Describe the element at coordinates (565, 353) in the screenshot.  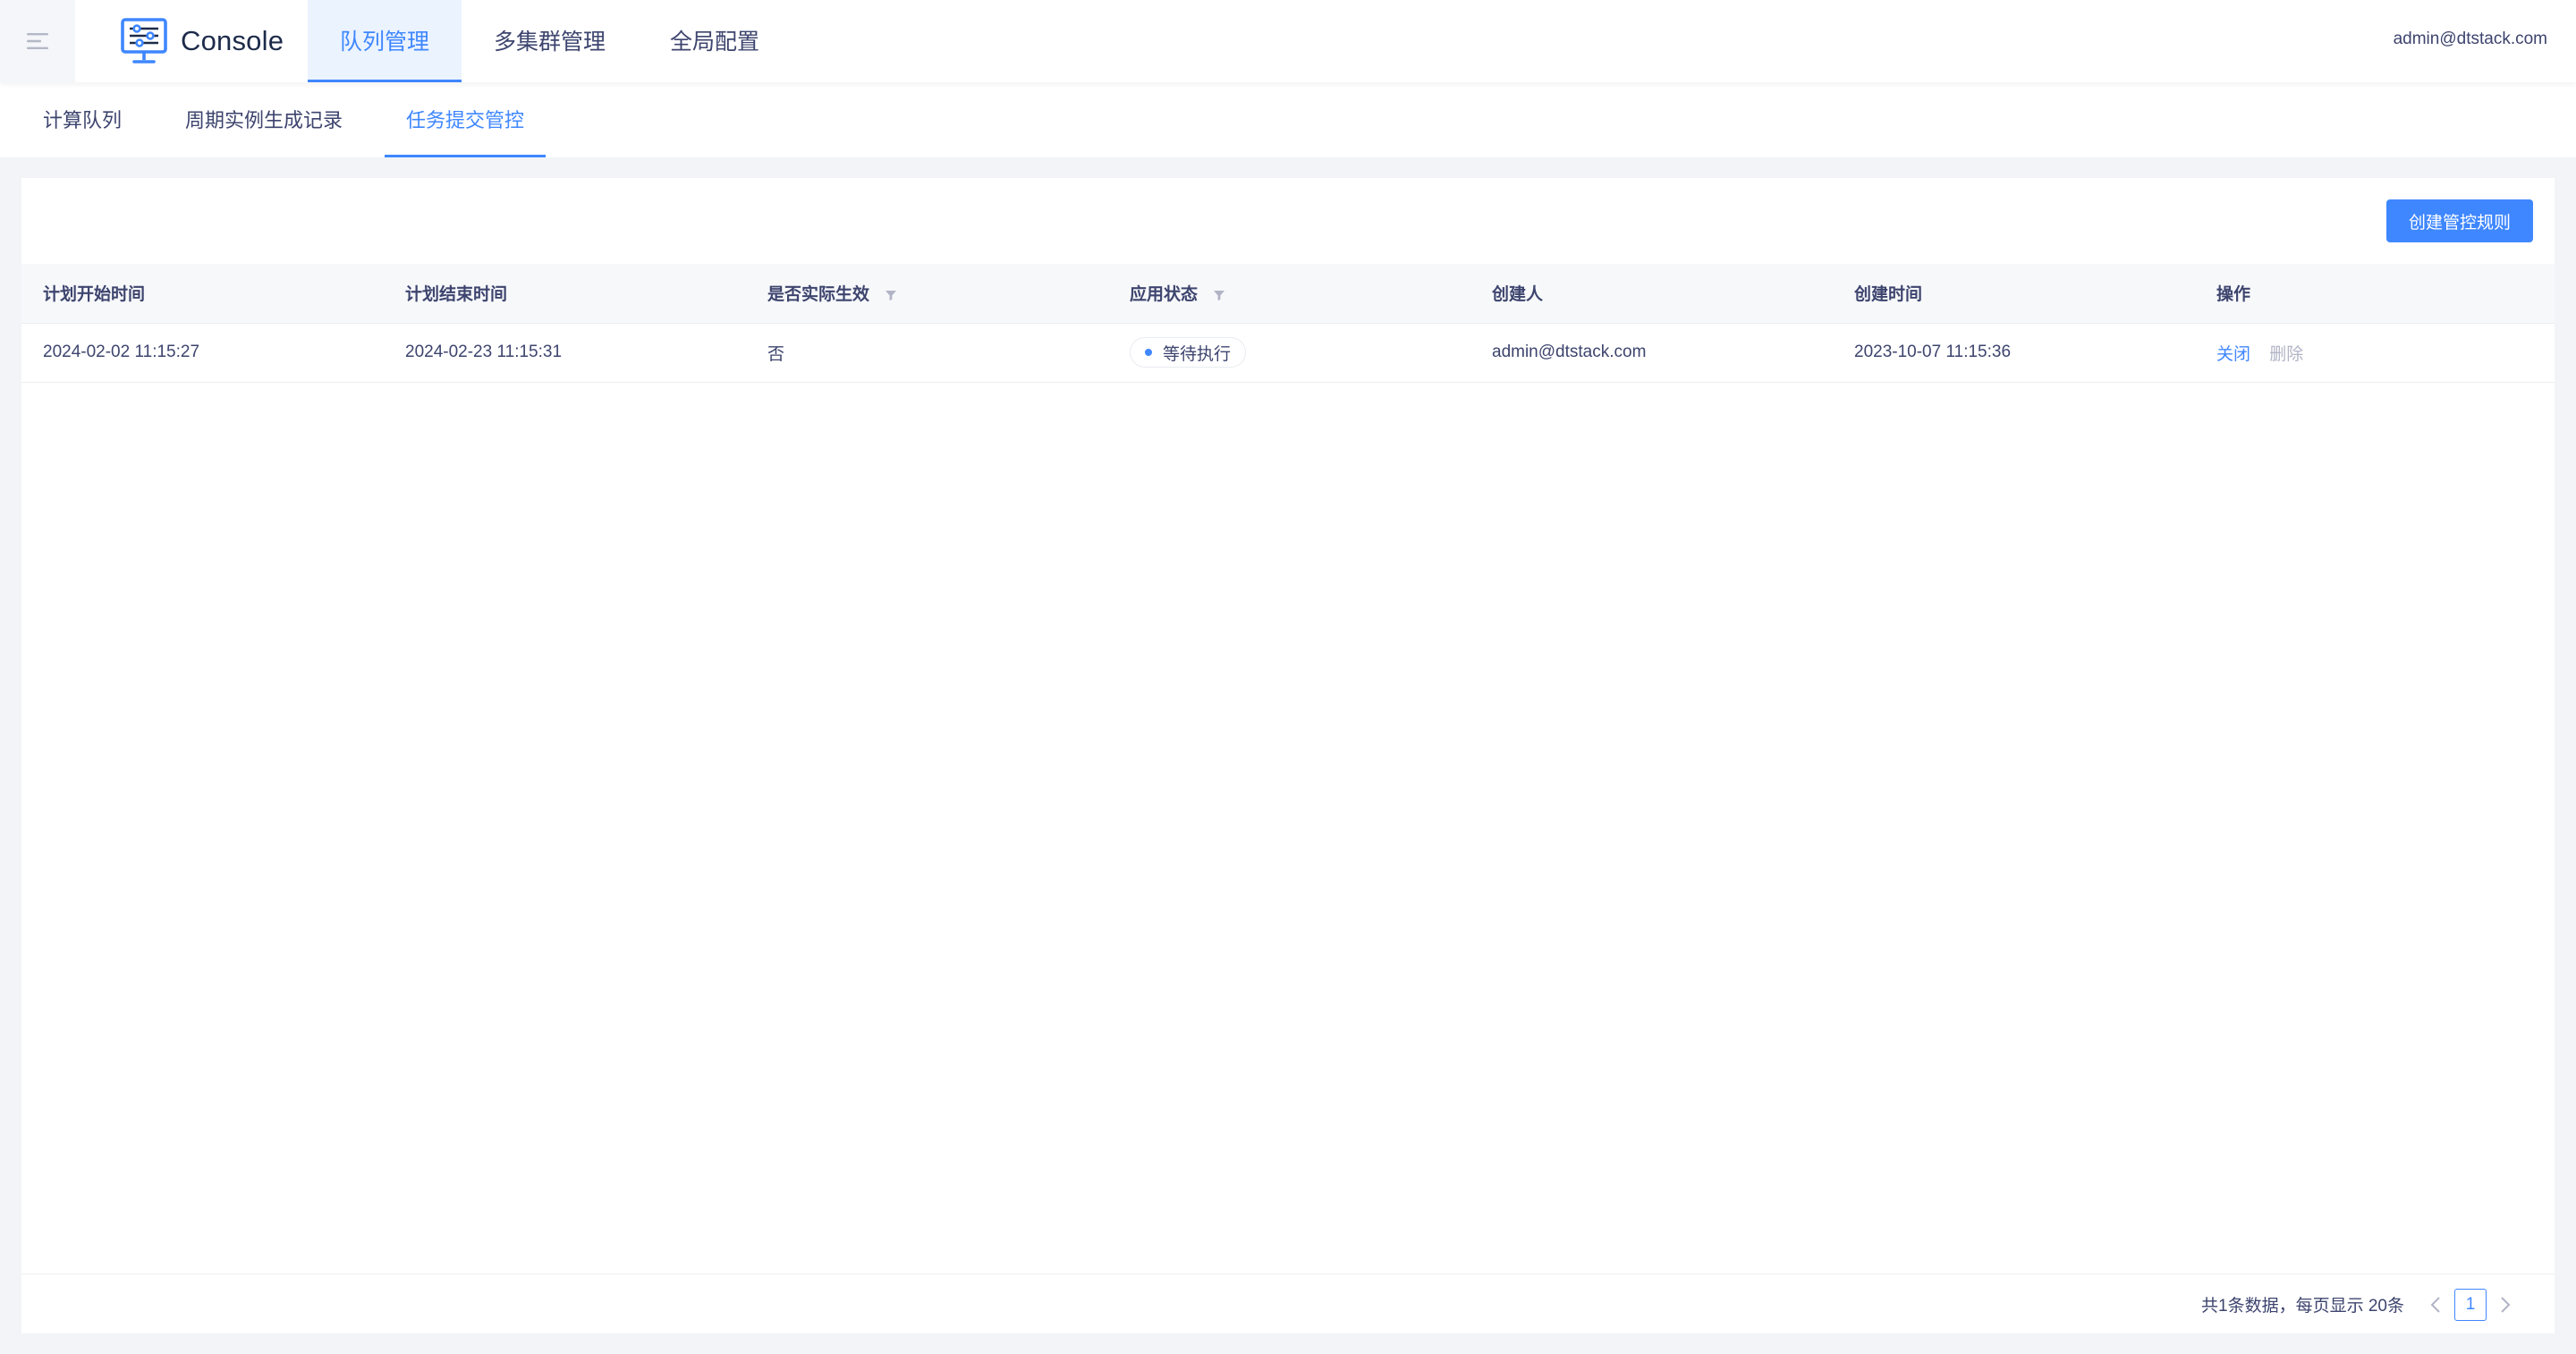
I see `cell-end-time: 2024-02-23 11:15:31` at that location.